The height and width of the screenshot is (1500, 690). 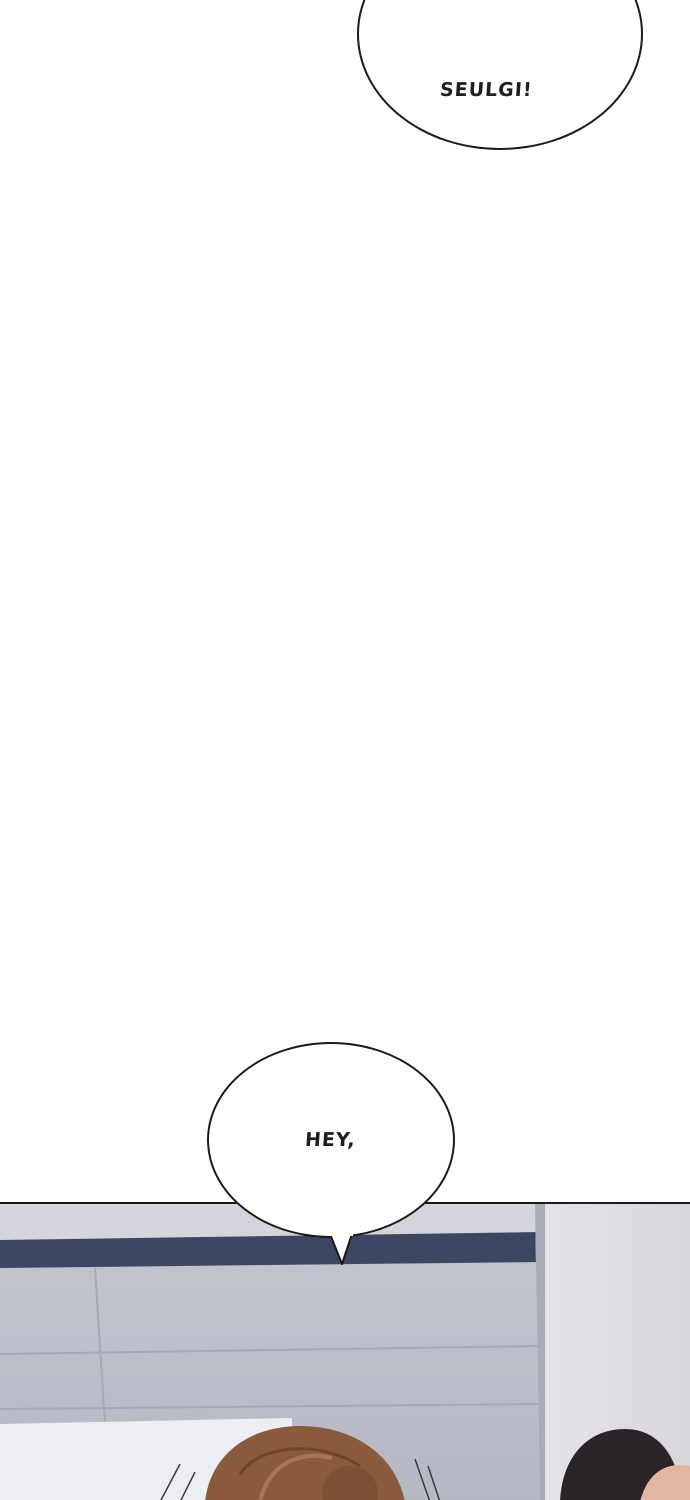 I want to click on speech-bubble-tail, so click(x=341, y=1247).